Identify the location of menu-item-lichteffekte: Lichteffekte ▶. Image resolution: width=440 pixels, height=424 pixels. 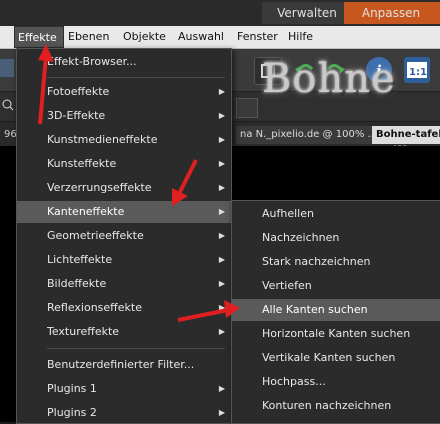
(124, 260).